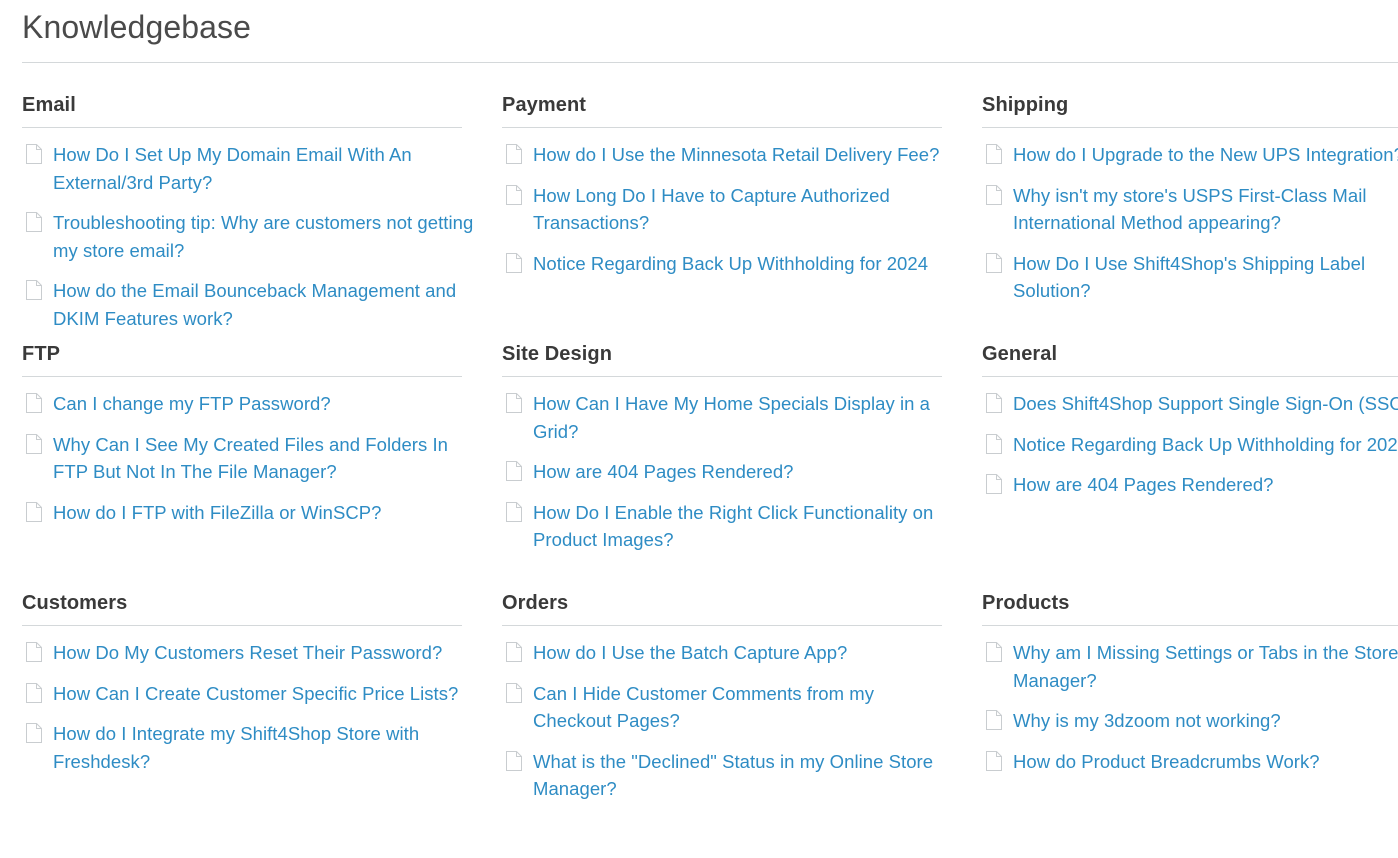 This screenshot has height=858, width=1398. What do you see at coordinates (137, 27) in the screenshot?
I see `page-title: Knowledgebase` at bounding box center [137, 27].